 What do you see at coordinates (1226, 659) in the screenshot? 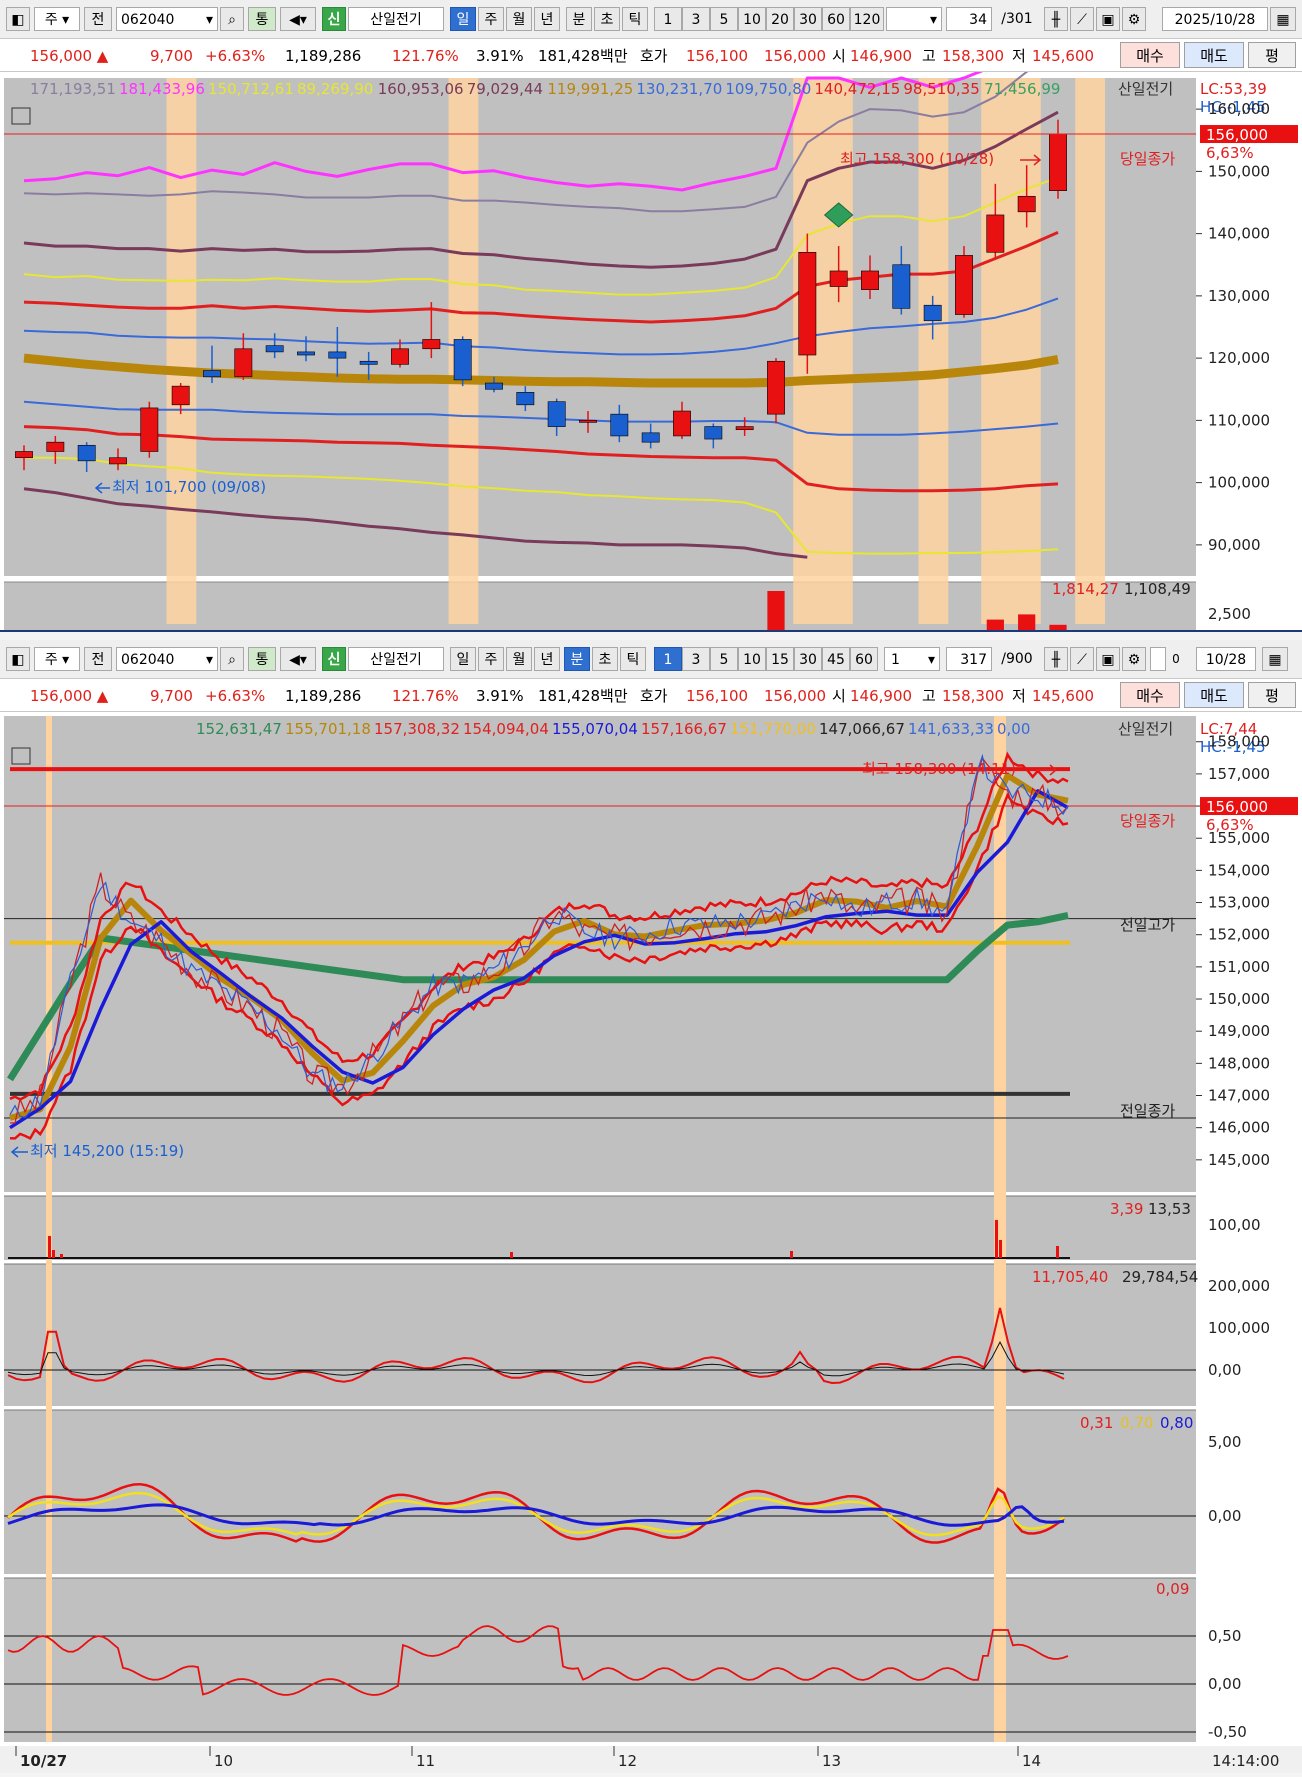
I see `date-input: 10/28` at bounding box center [1226, 659].